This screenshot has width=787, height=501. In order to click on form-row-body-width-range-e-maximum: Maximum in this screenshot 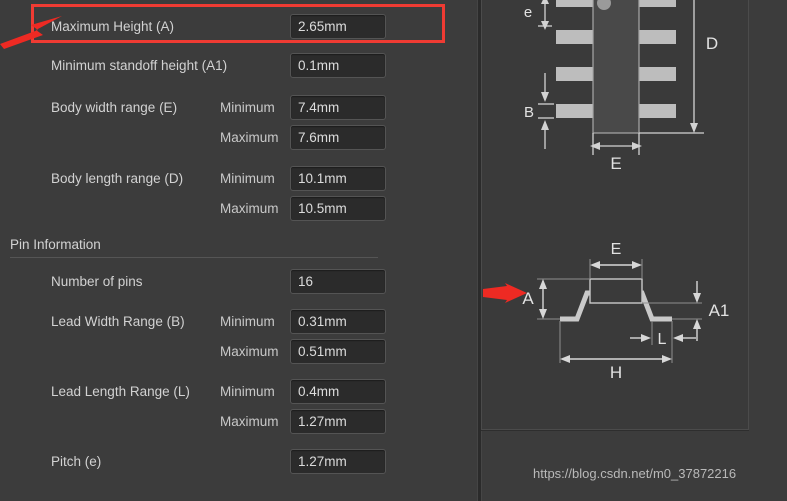, I will do `click(239, 138)`.